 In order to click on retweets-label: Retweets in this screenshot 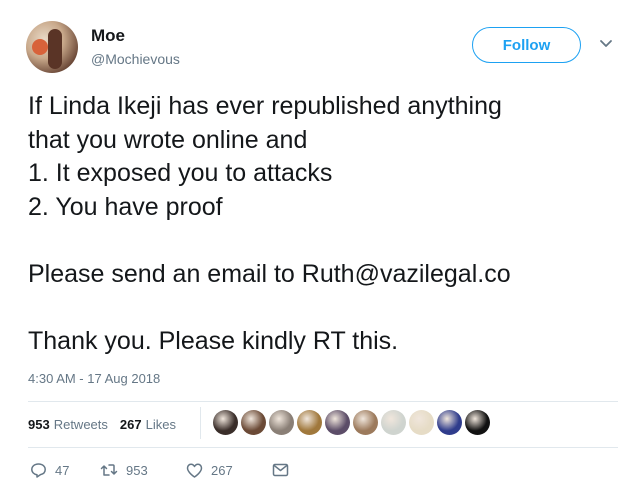, I will do `click(81, 424)`.